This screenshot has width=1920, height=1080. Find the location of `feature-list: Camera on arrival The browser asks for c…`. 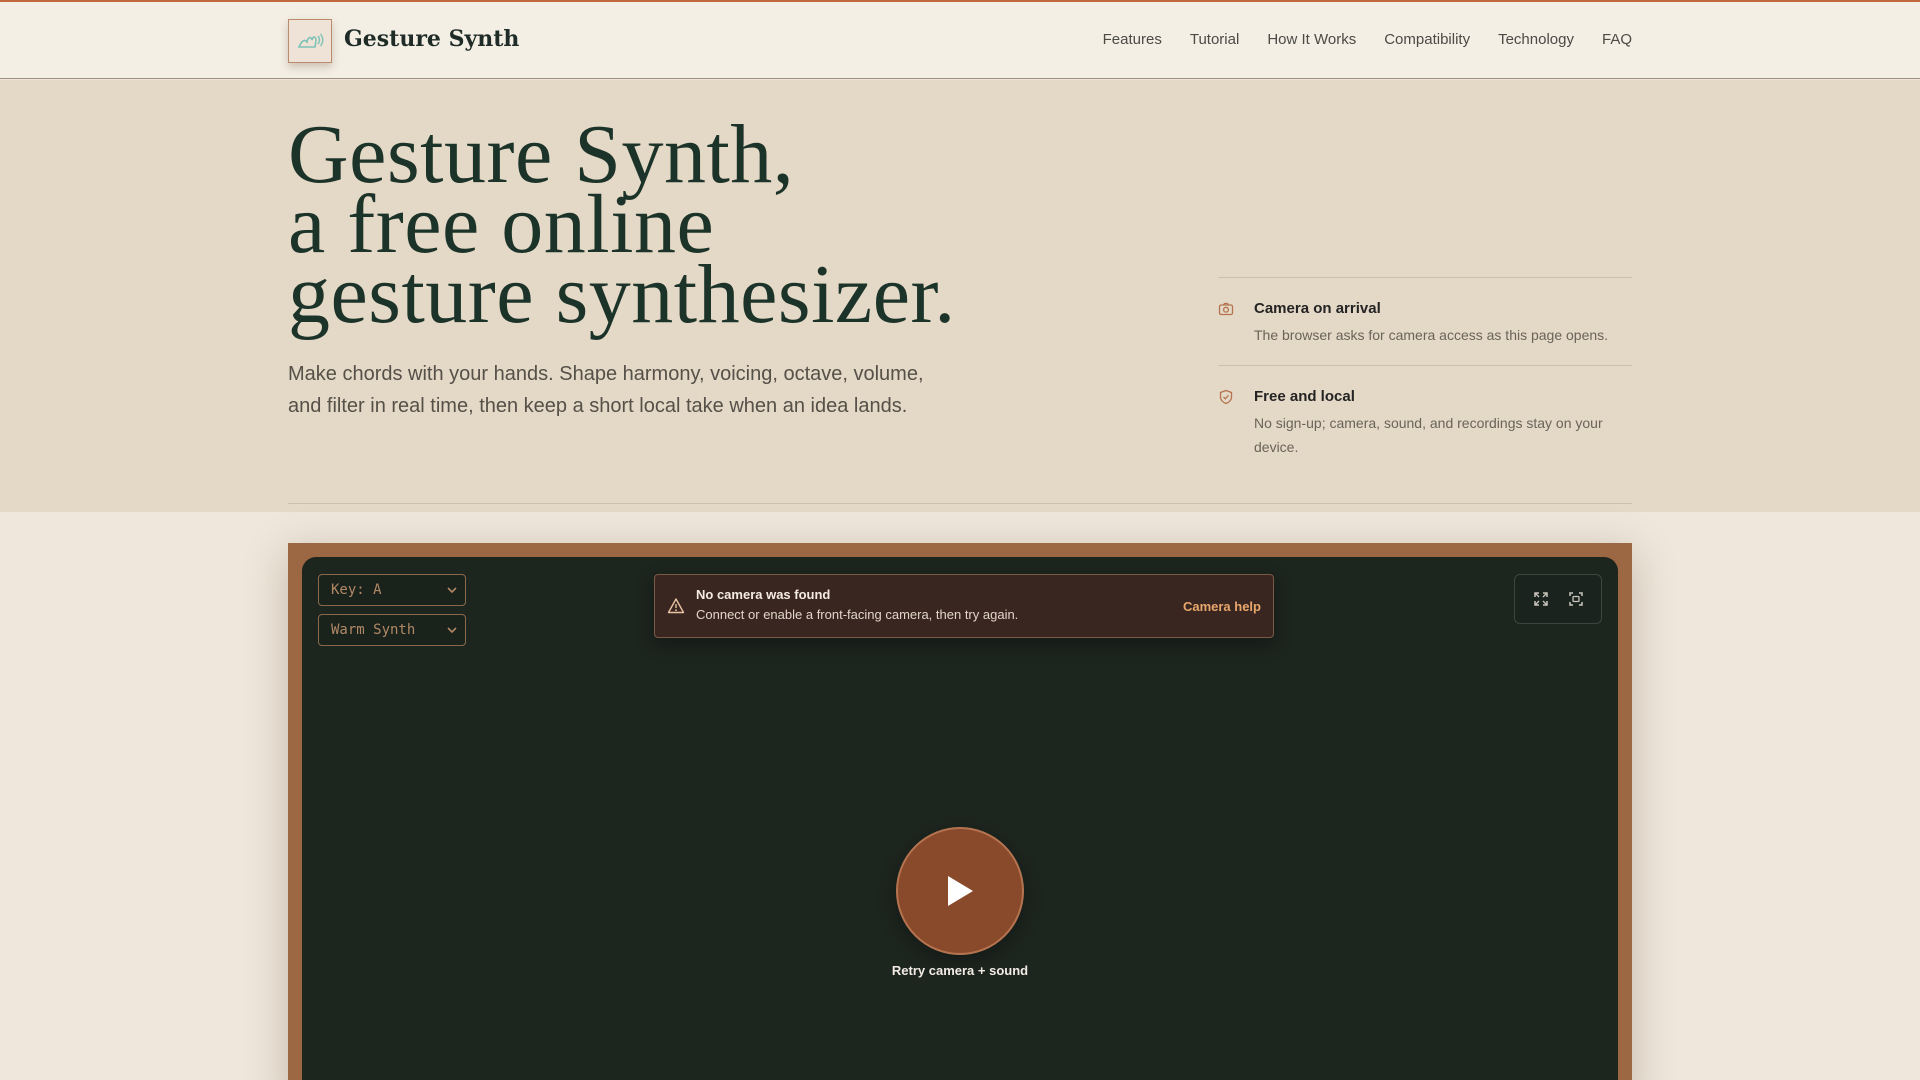

feature-list: Camera on arrival The browser asks for c… is located at coordinates (1425, 377).